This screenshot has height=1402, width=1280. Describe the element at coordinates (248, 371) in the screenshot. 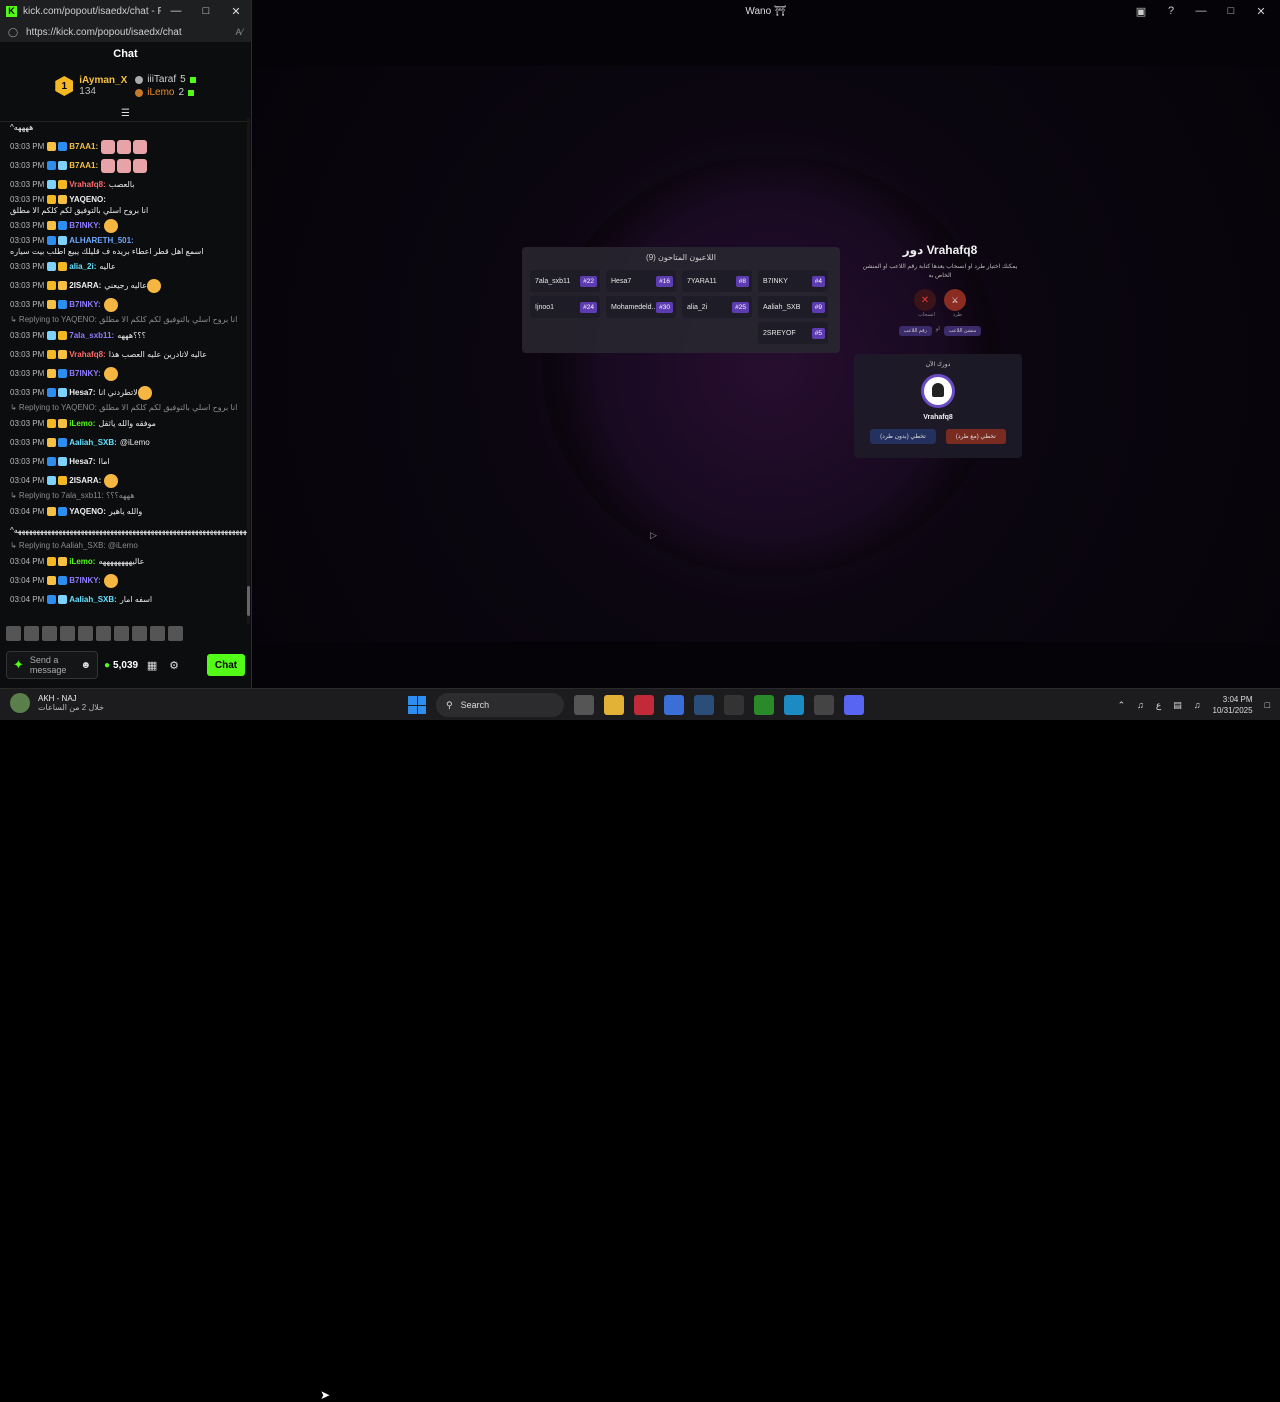

I see `chat-scrollbar` at that location.